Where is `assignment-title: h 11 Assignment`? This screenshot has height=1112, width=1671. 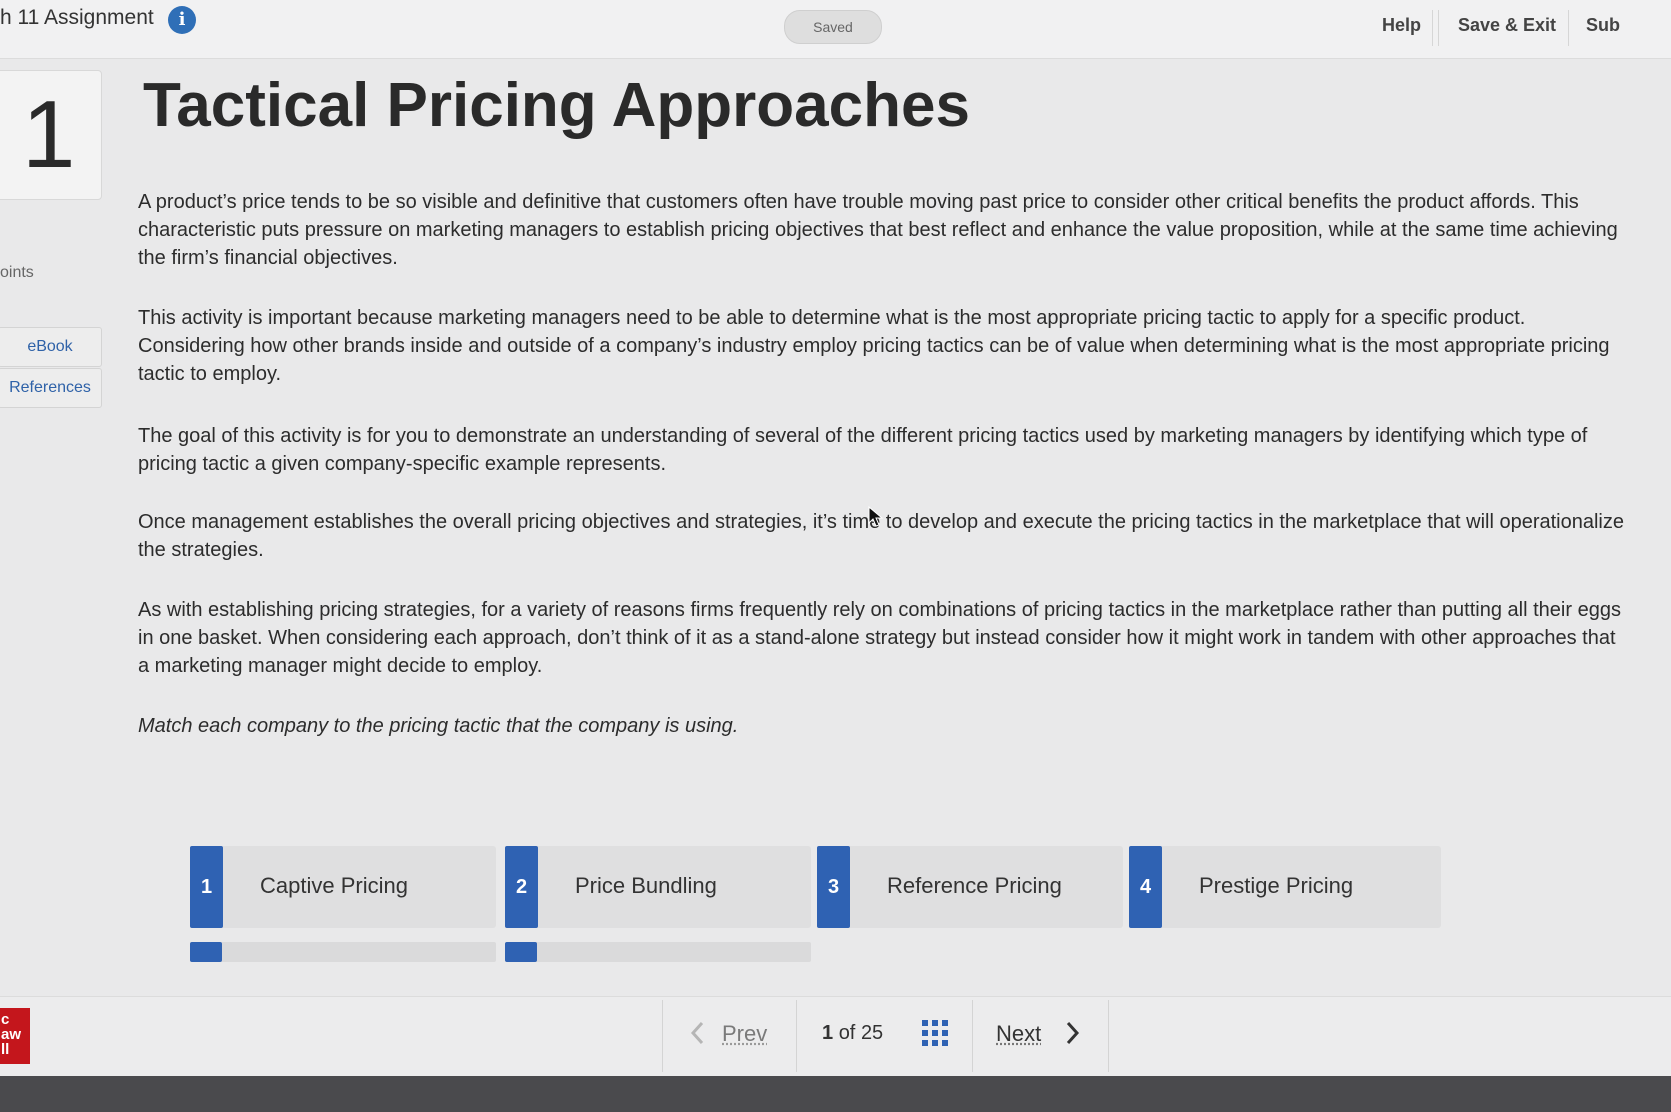
assignment-title: h 11 Assignment is located at coordinates (77, 17).